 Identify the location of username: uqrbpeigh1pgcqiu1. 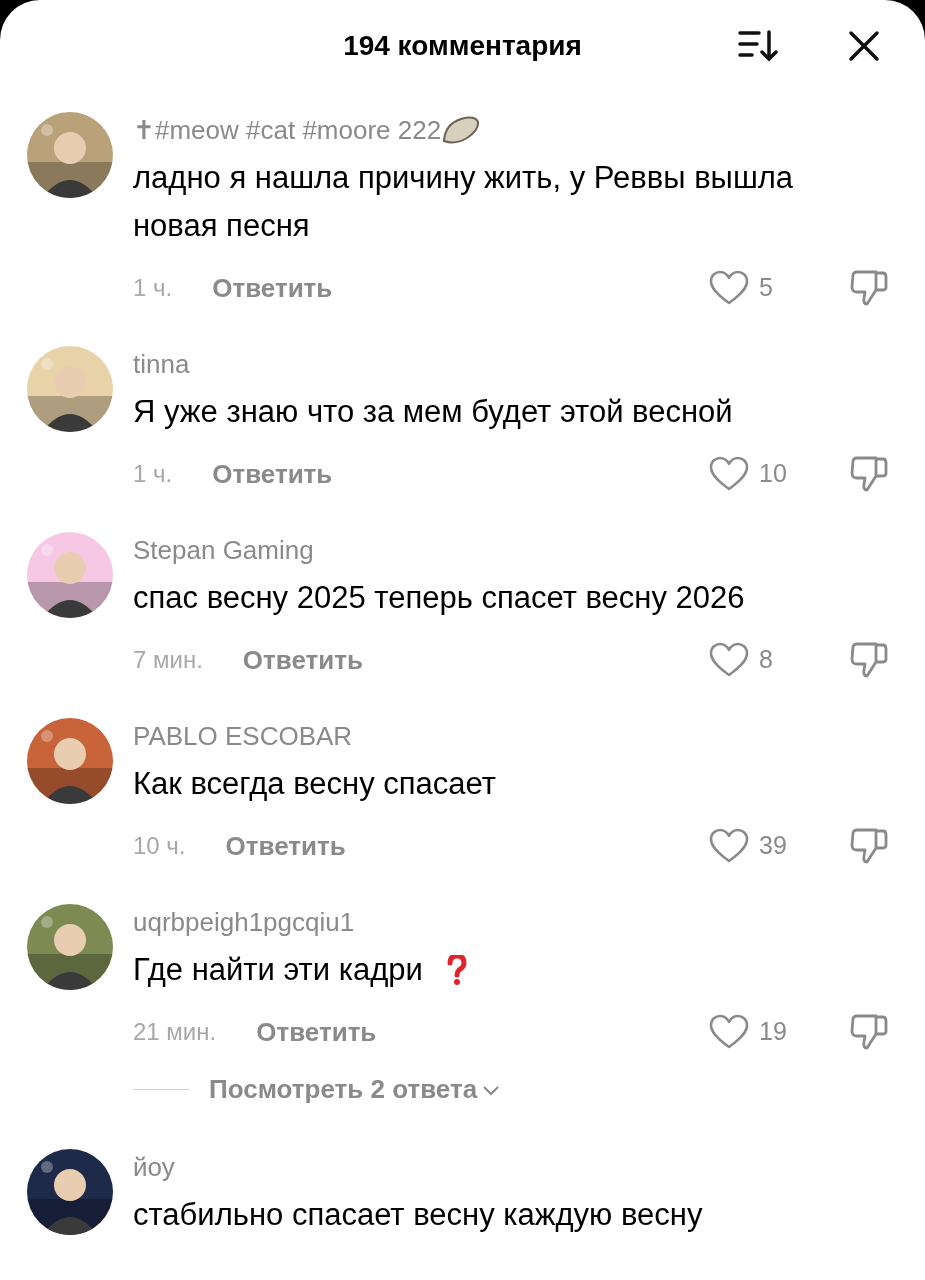
(244, 922).